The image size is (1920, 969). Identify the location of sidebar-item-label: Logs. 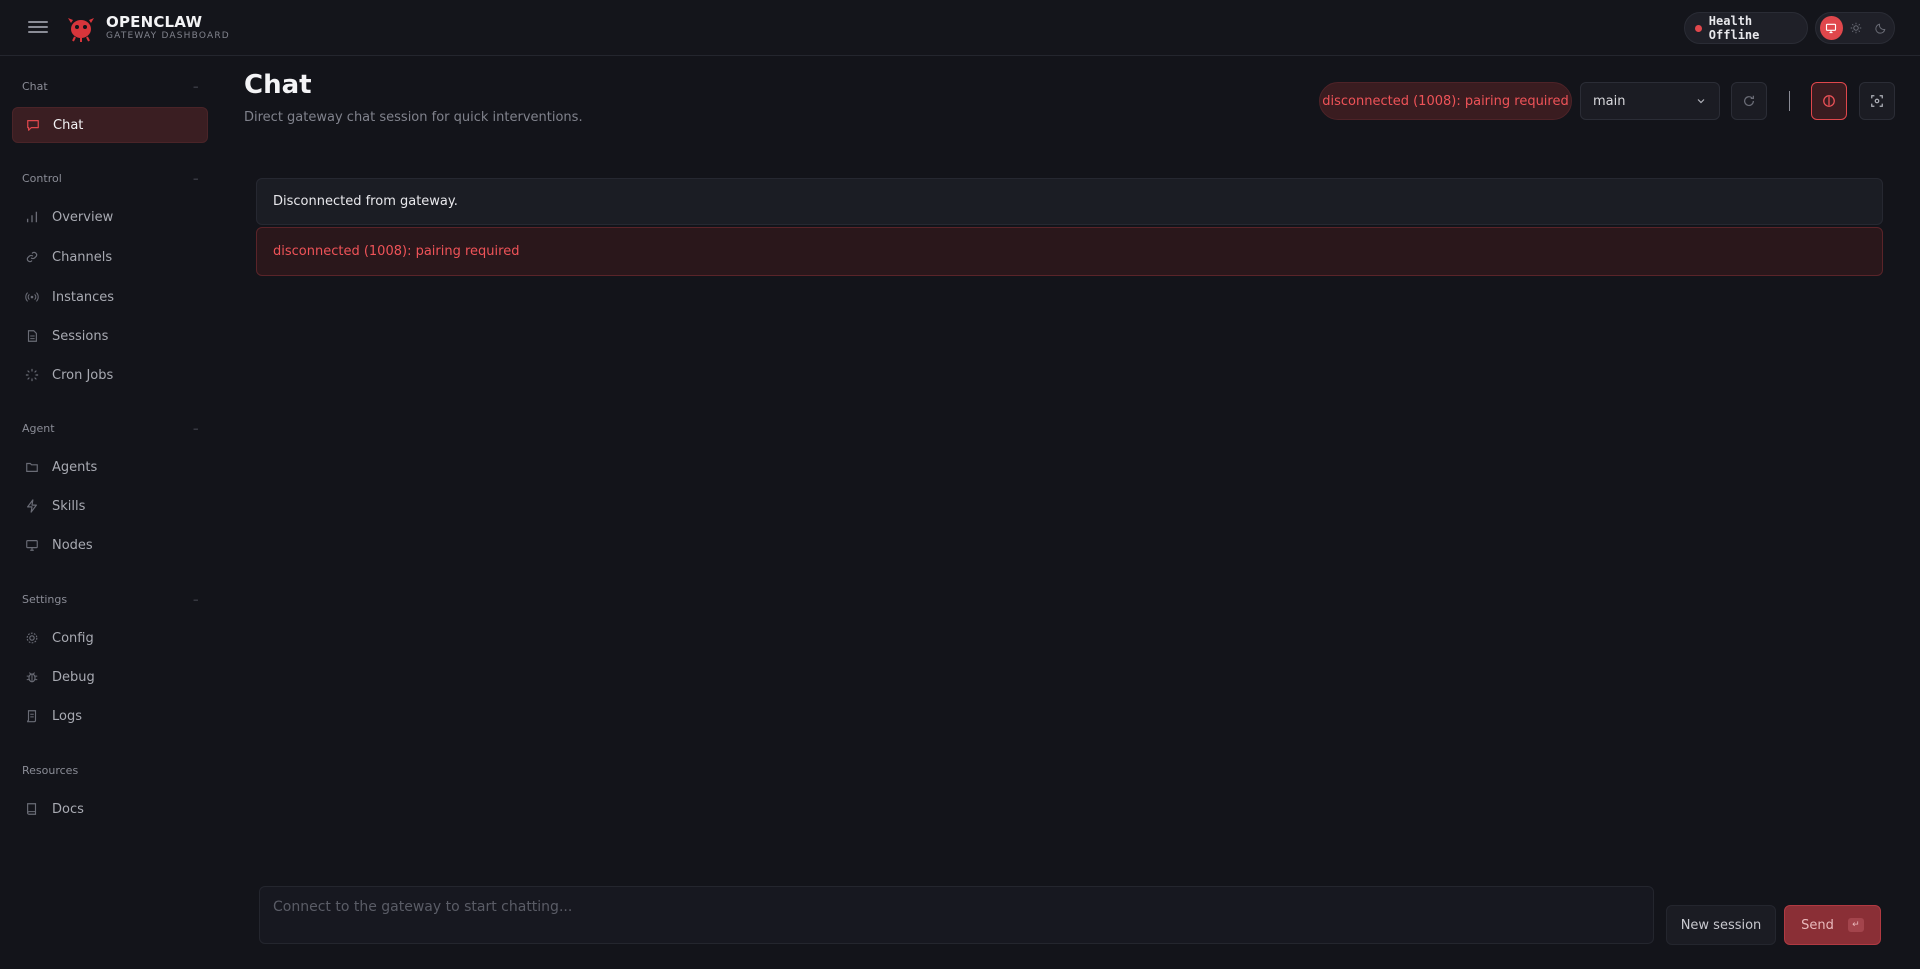
(67, 716).